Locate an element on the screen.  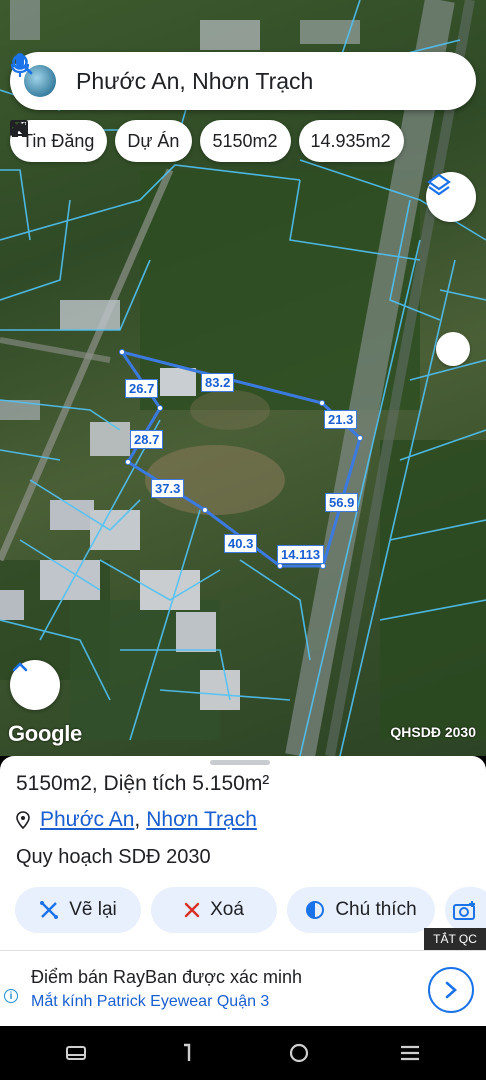
segment-label: 21.3 is located at coordinates (341, 419).